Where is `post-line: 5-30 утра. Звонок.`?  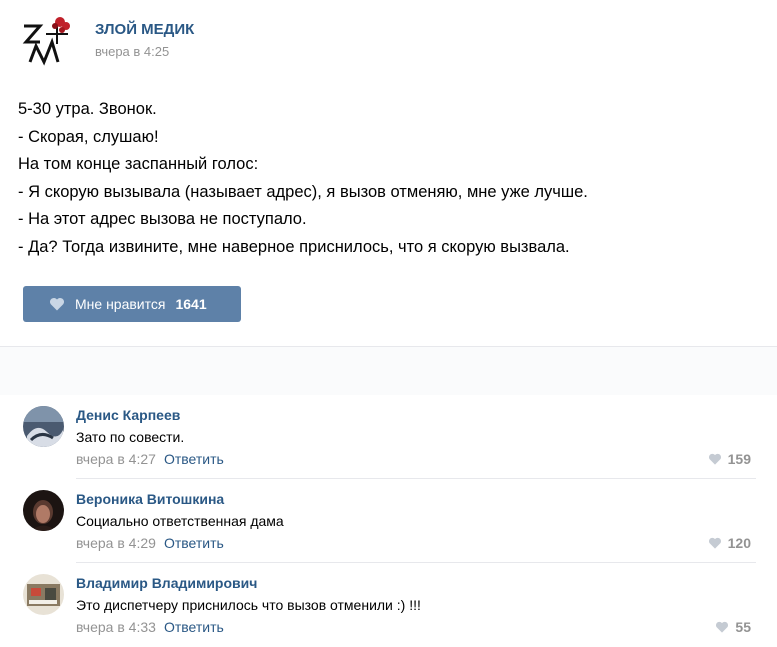 post-line: 5-30 утра. Звонок. is located at coordinates (87, 109).